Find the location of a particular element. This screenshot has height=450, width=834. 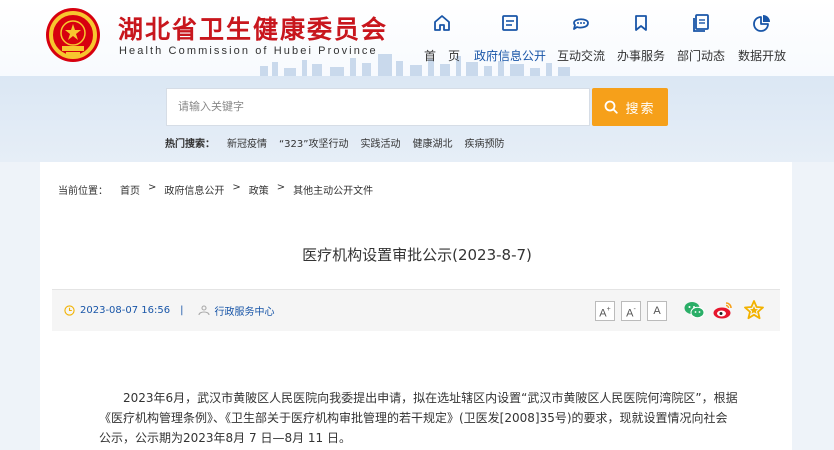

article-source: 行政服务中心 is located at coordinates (244, 312).